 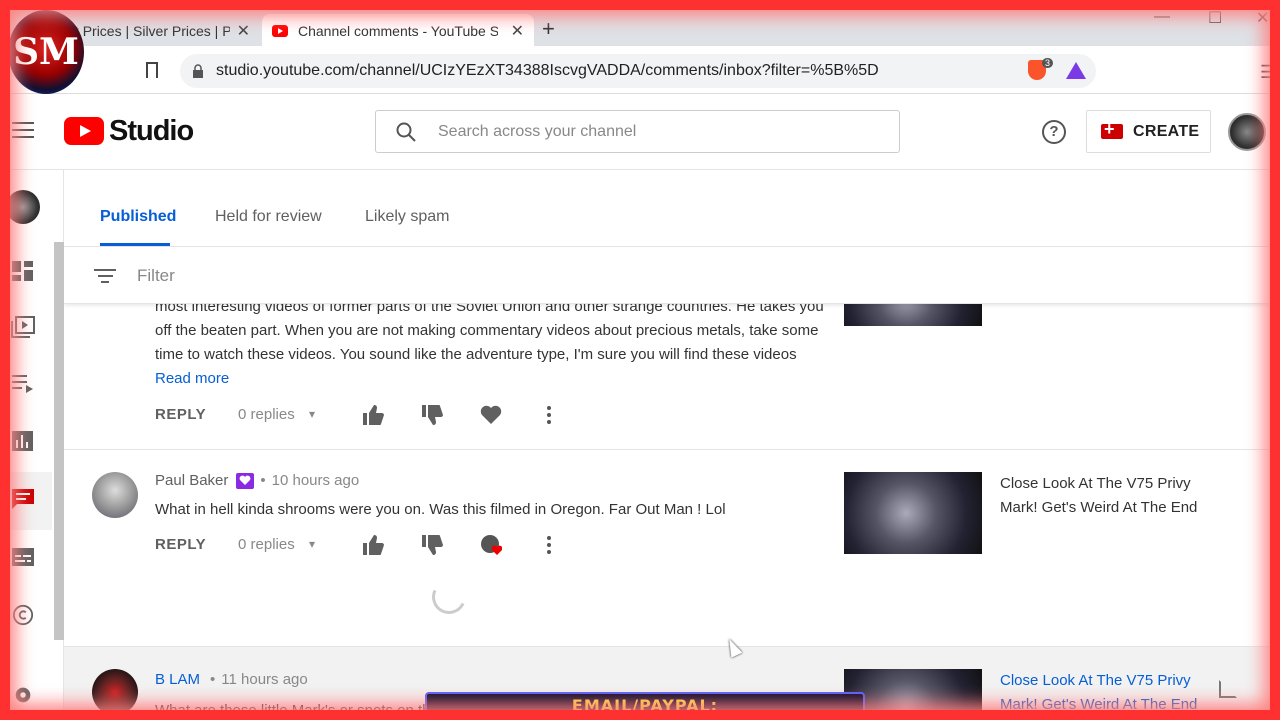 What do you see at coordinates (407, 217) in the screenshot?
I see `tab-likely-spam: Likely spam` at bounding box center [407, 217].